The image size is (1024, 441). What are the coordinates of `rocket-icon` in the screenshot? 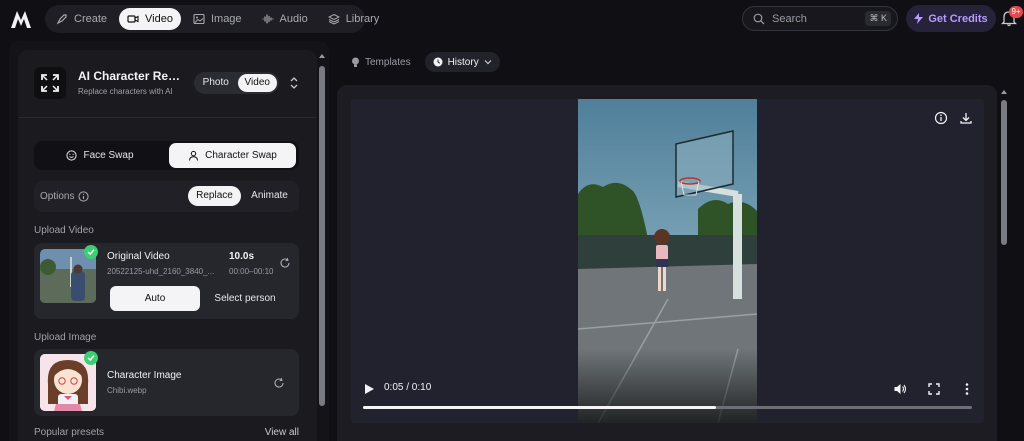 It's located at (61, 19).